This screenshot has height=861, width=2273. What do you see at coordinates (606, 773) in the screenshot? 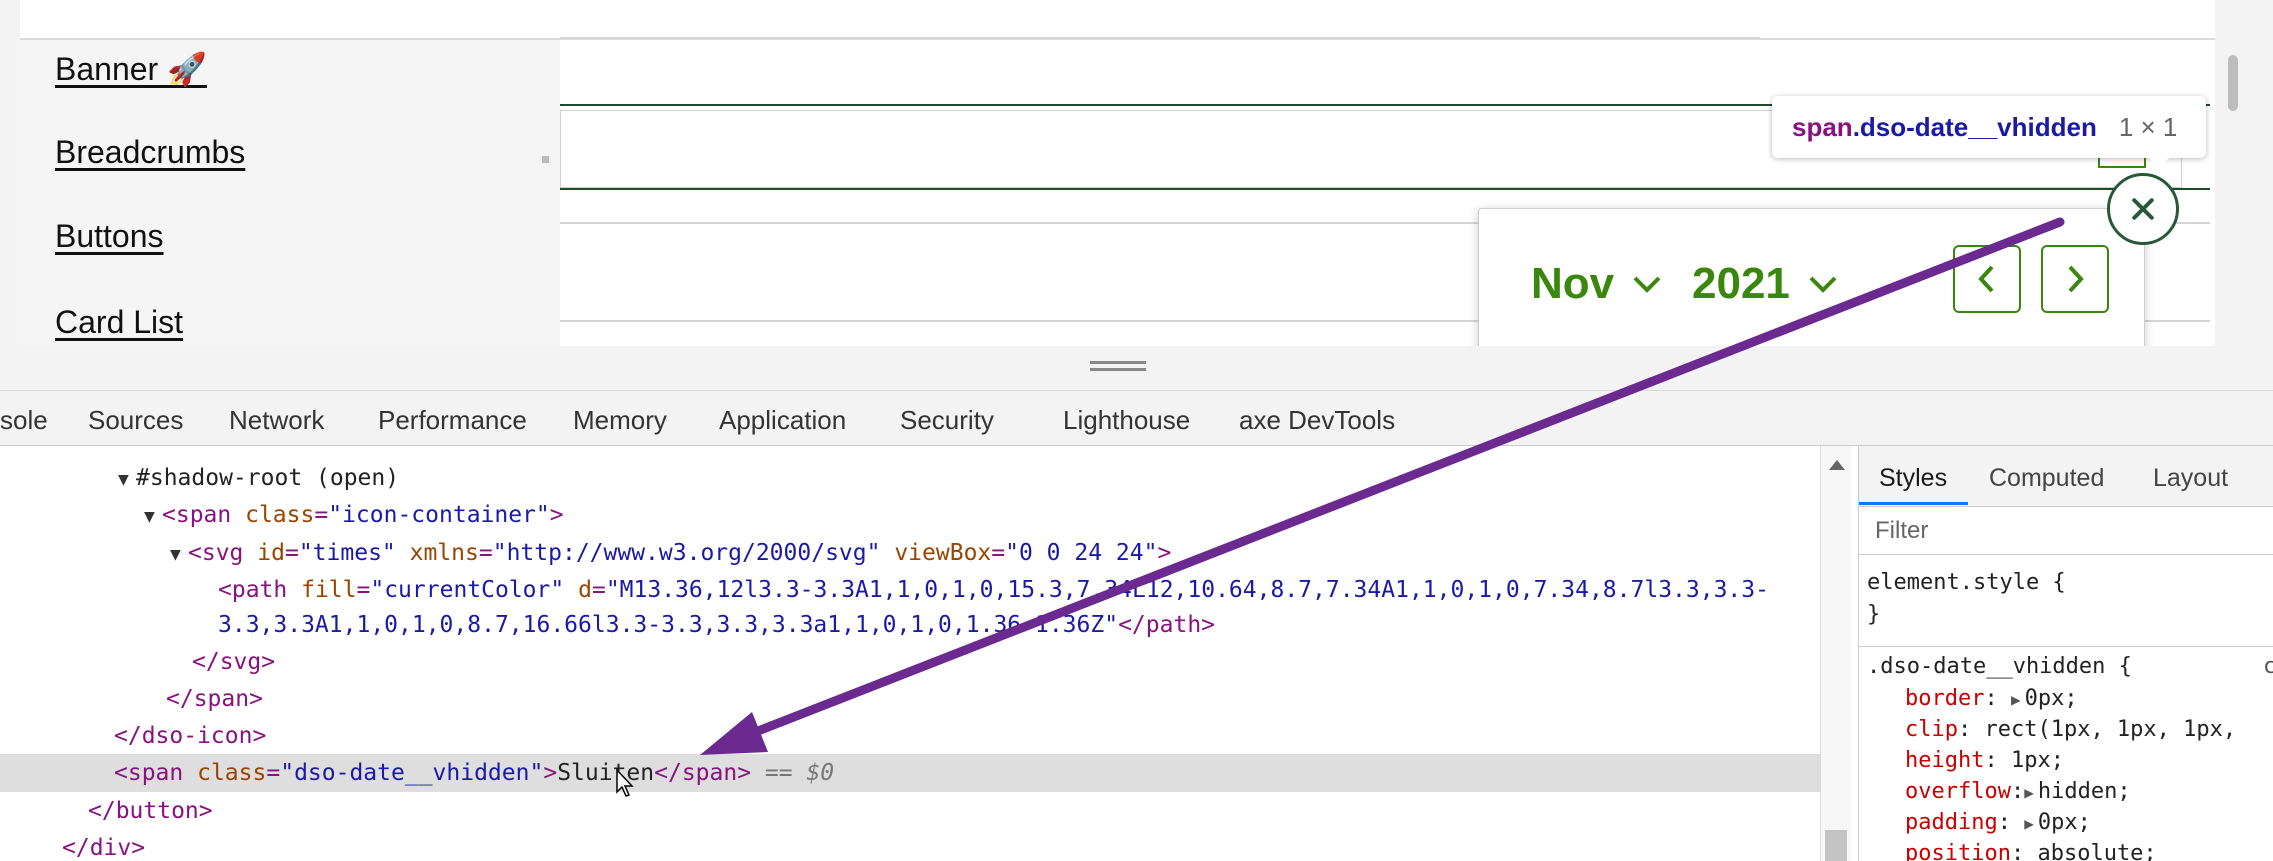
I see `vhidden-text: Sluiten` at bounding box center [606, 773].